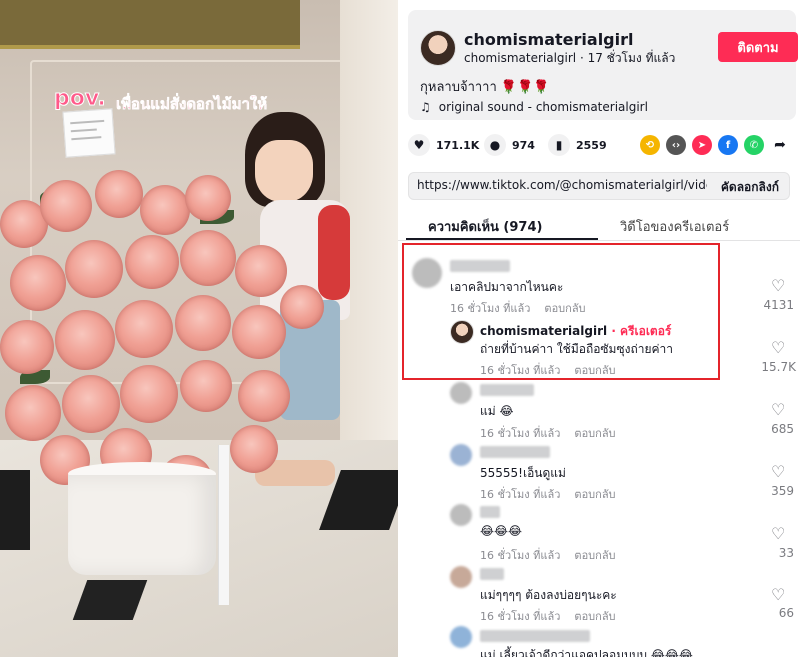  Describe the element at coordinates (650, 145) in the screenshot. I see `repost-icon: ⟲` at that location.